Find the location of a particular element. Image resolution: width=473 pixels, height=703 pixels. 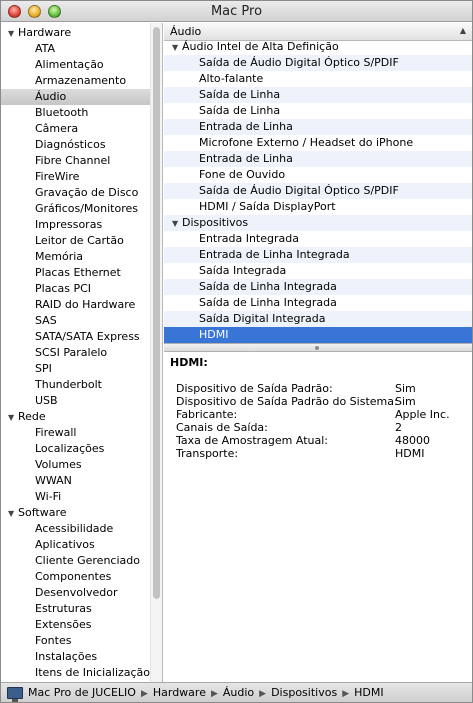

sidebar-item: Volumes is located at coordinates (75, 465).